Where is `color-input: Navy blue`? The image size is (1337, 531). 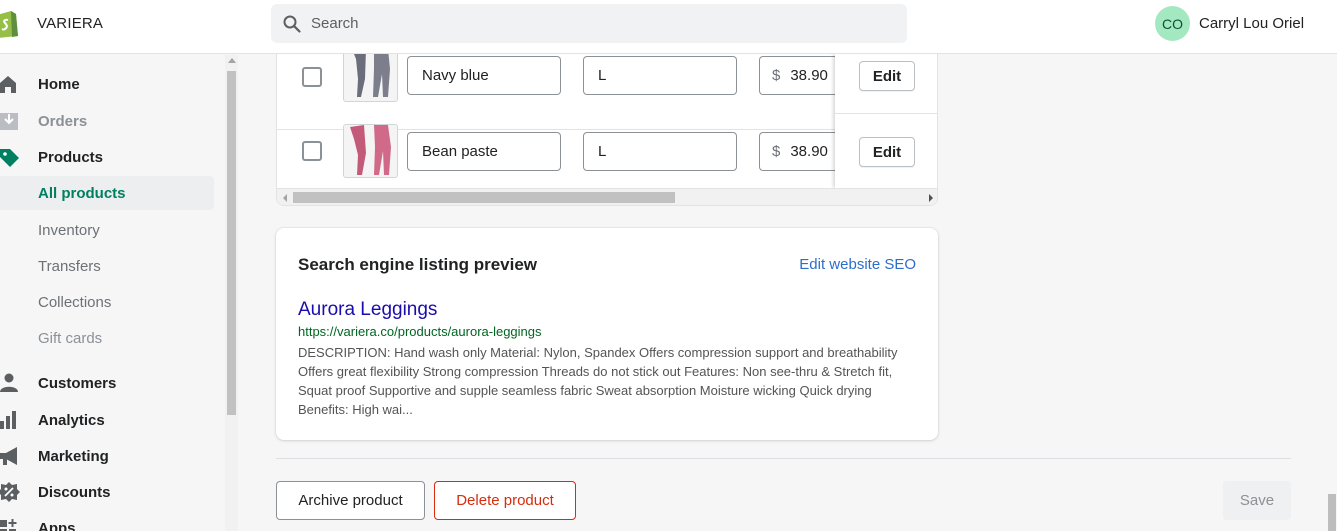
color-input: Navy blue is located at coordinates (484, 75).